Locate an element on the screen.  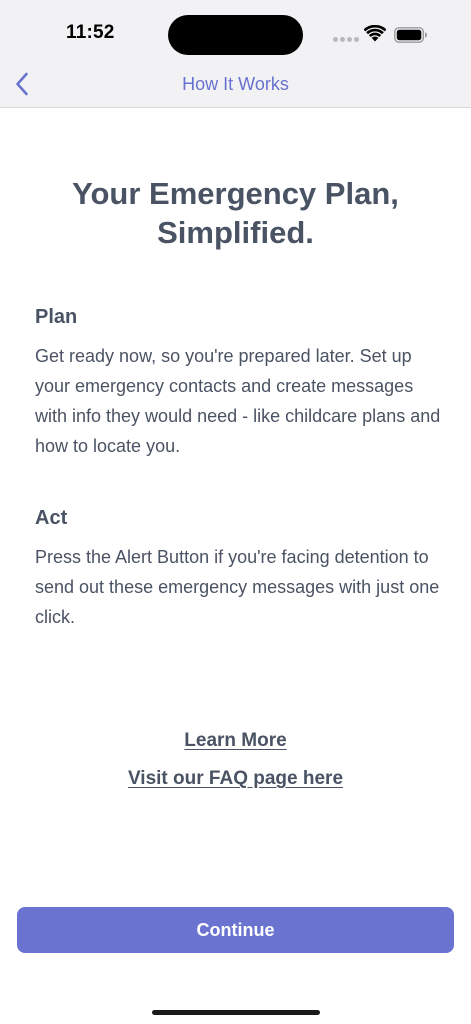
signal-dots-icon is located at coordinates (346, 39).